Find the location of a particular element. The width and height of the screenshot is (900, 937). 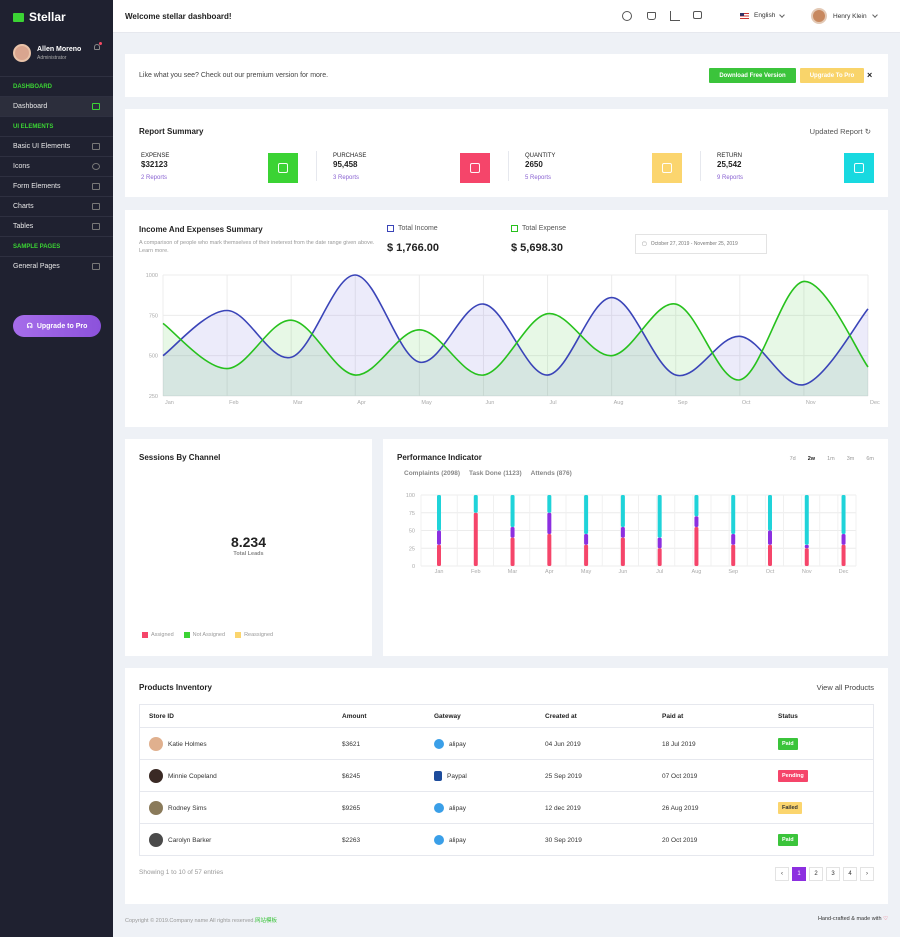

sidebar-item-form-elements: Form Elements is located at coordinates (56, 186).